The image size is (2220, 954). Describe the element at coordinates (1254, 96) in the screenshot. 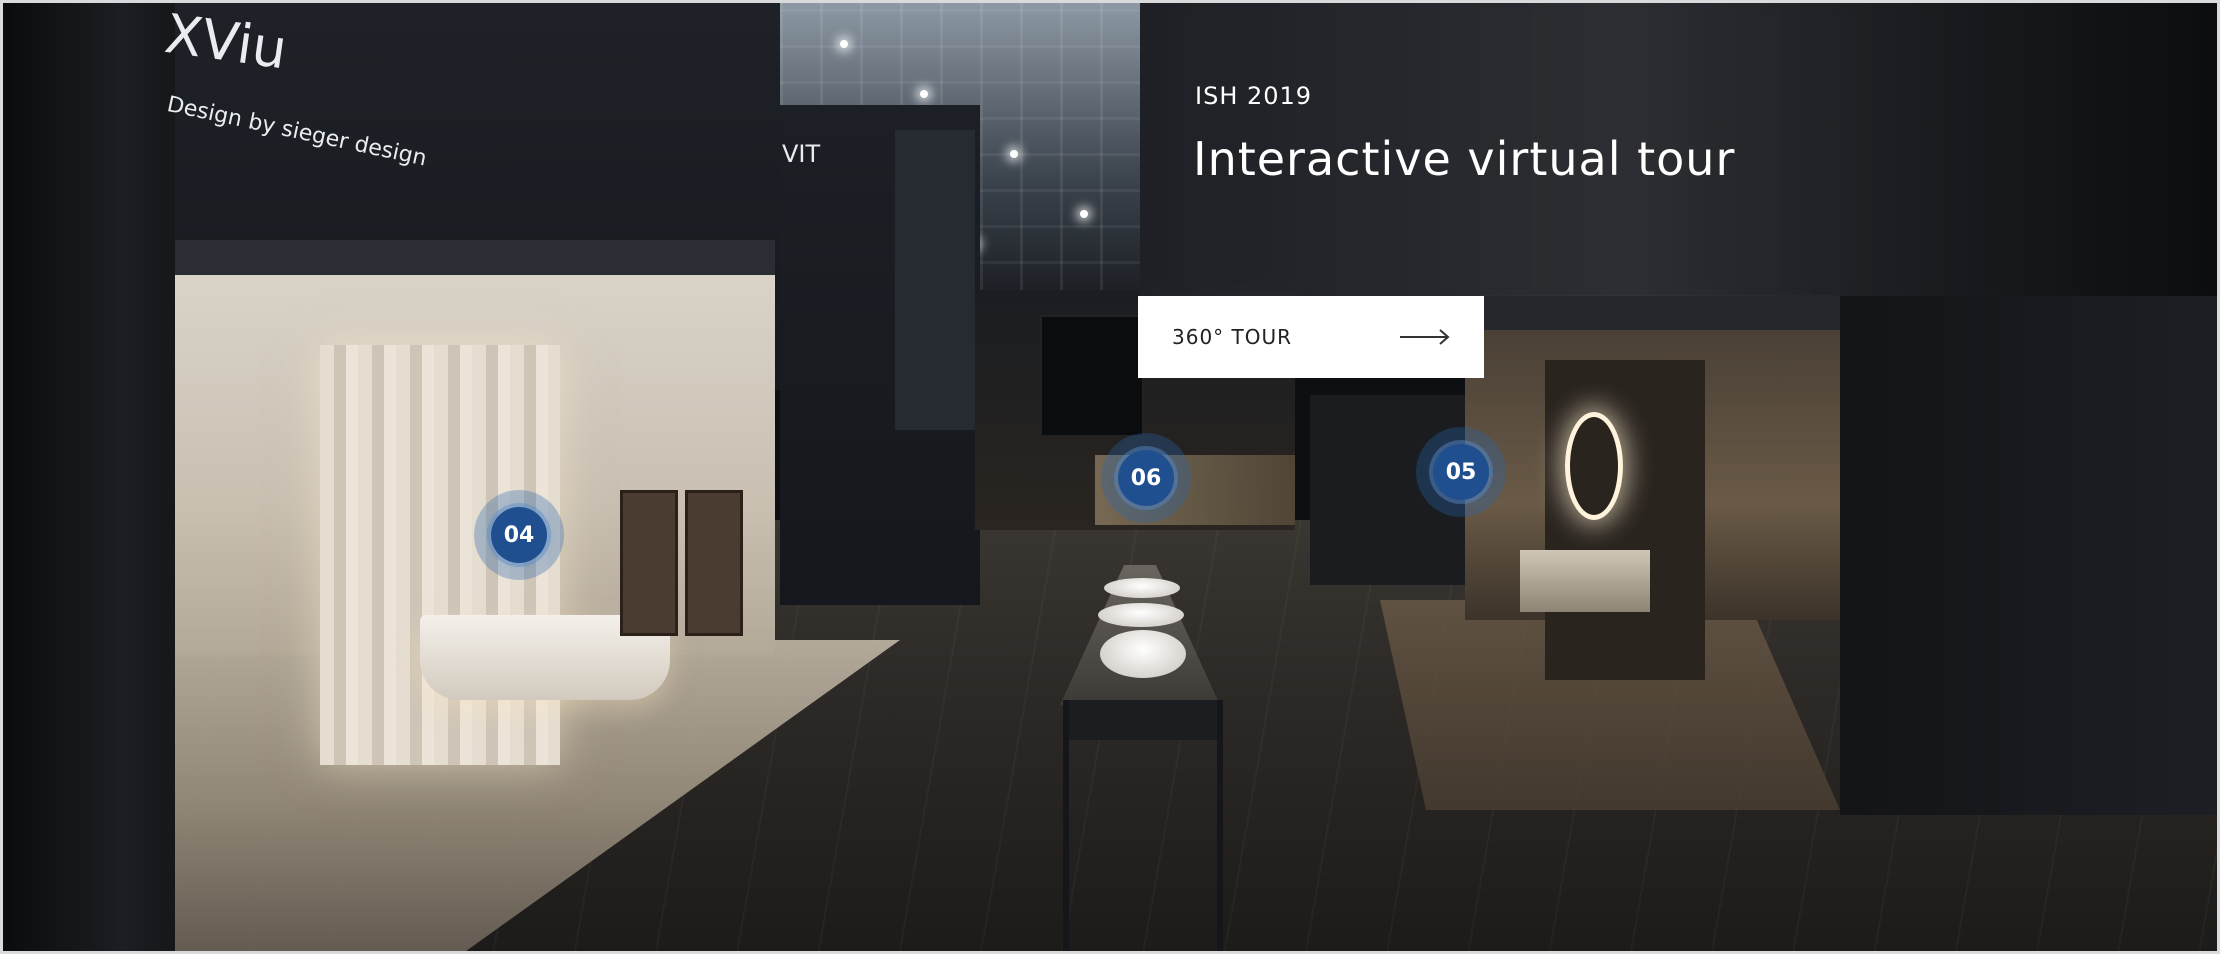

I see `event-label: ISH 2019` at that location.